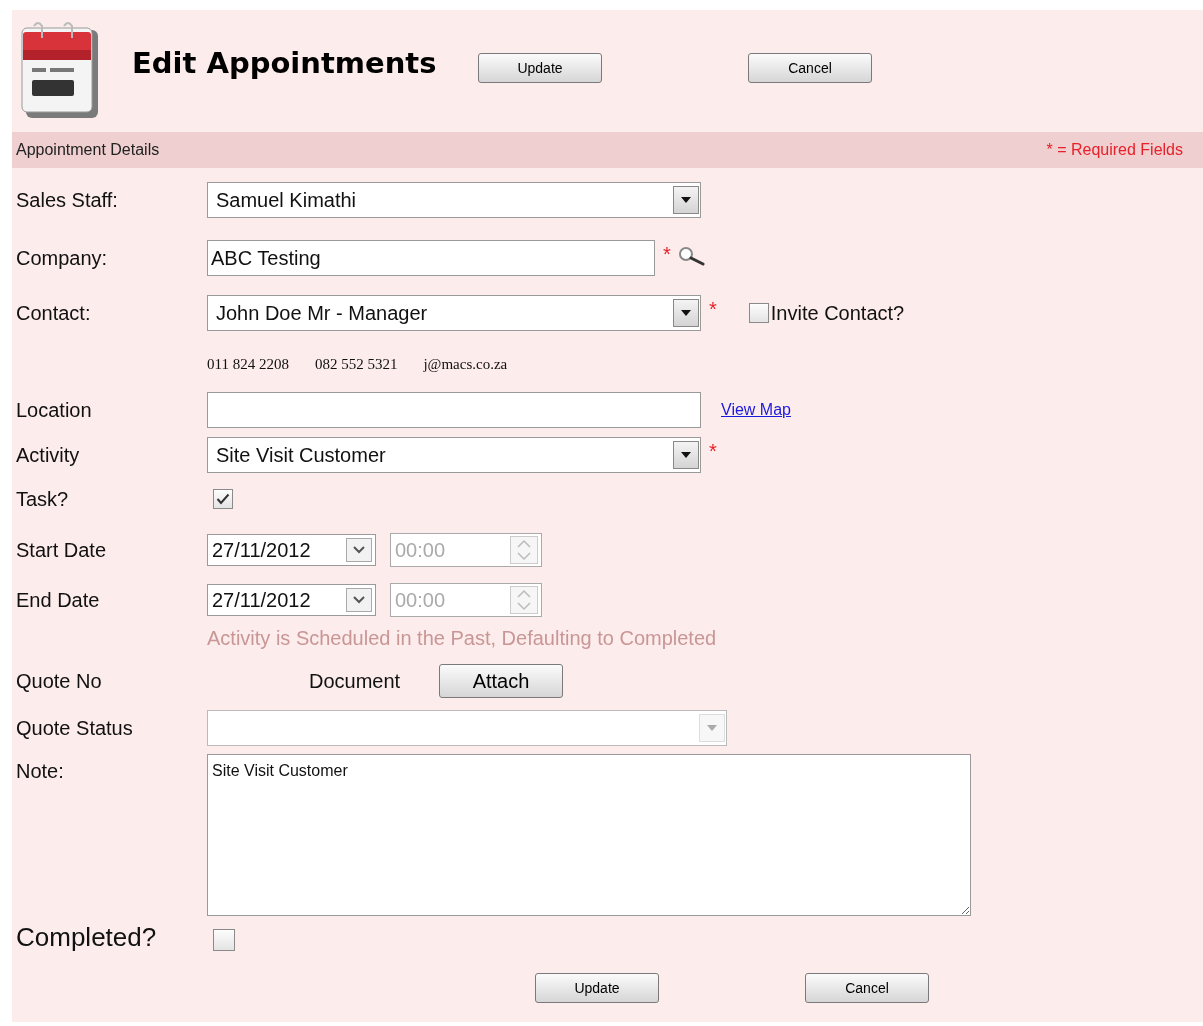 This screenshot has width=1203, height=1026. What do you see at coordinates (40, 771) in the screenshot?
I see `field-label: Note:` at bounding box center [40, 771].